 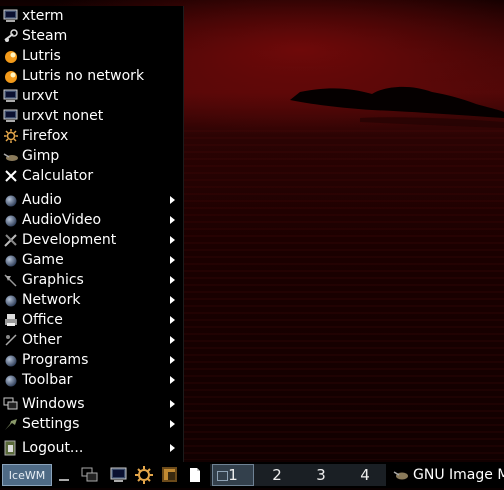 I want to click on show-desktop-button, so click(x=64, y=475).